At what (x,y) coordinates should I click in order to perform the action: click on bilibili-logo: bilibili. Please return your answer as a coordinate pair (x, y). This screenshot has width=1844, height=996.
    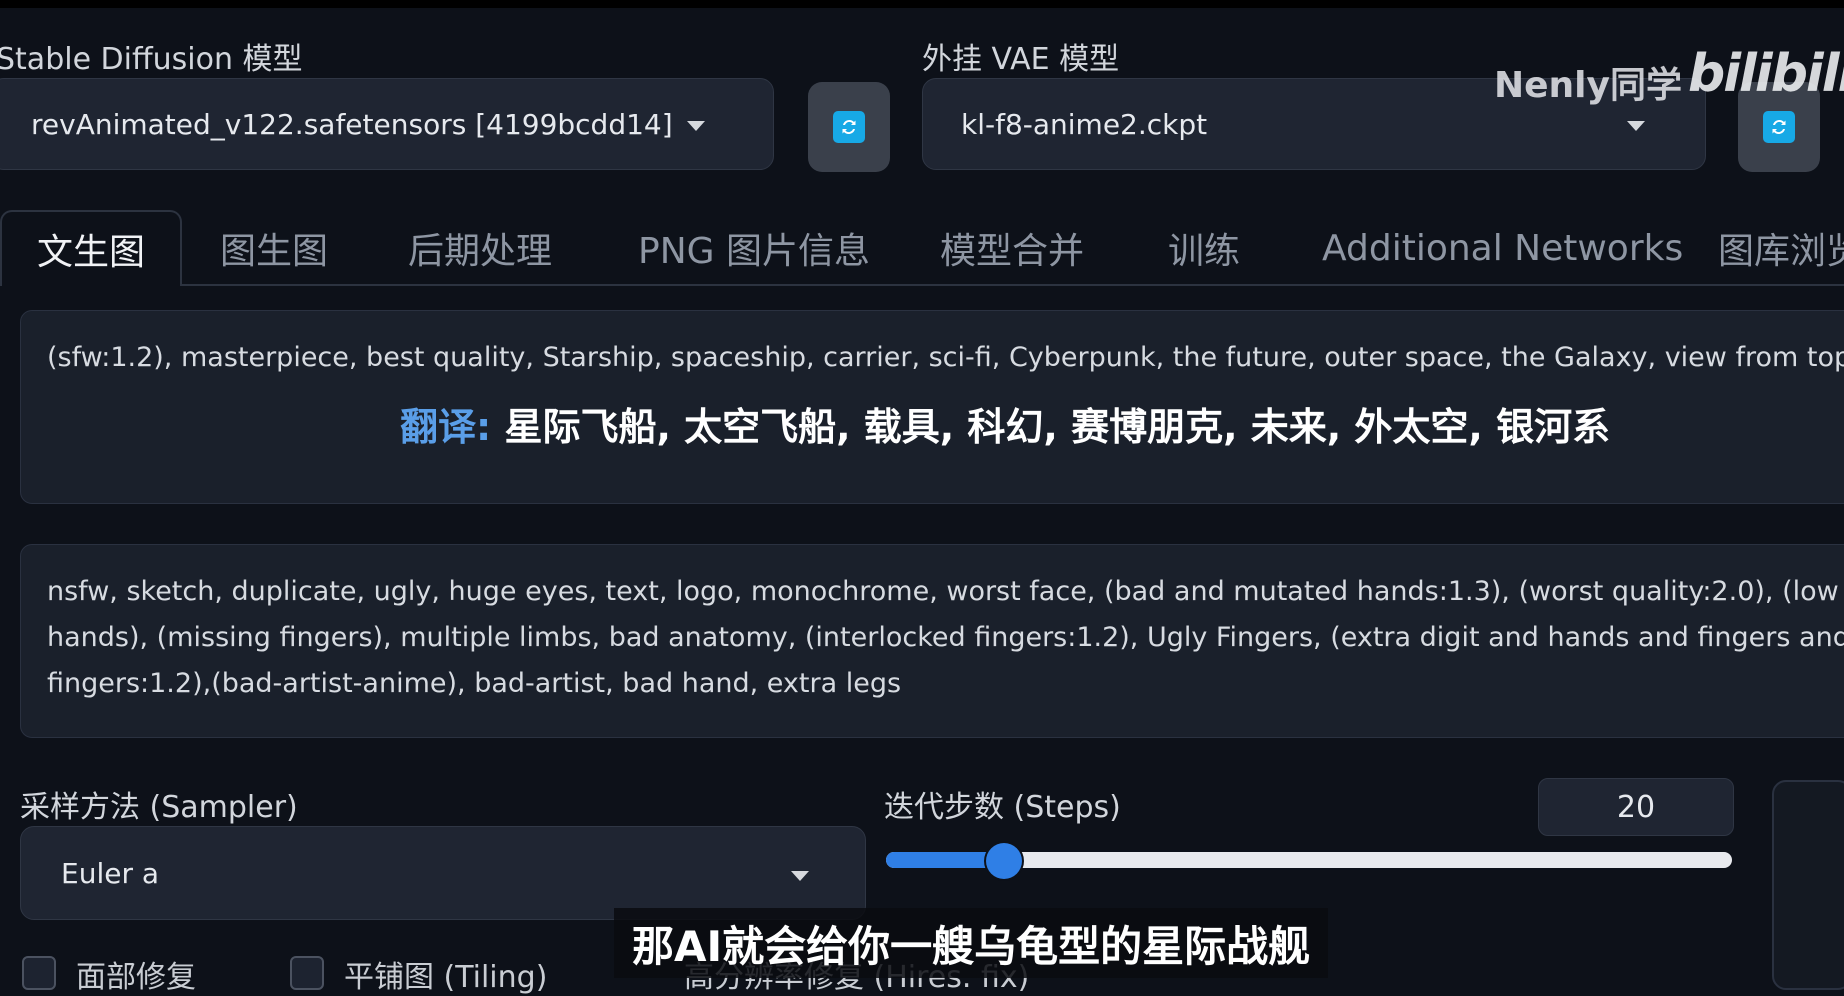
    Looking at the image, I should click on (1766, 74).